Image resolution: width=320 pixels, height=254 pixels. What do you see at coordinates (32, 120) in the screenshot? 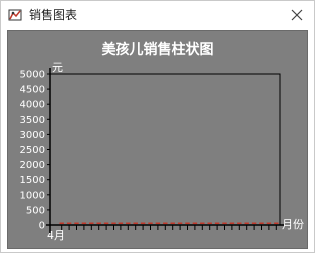
I see `y-tick-label: 3500` at bounding box center [32, 120].